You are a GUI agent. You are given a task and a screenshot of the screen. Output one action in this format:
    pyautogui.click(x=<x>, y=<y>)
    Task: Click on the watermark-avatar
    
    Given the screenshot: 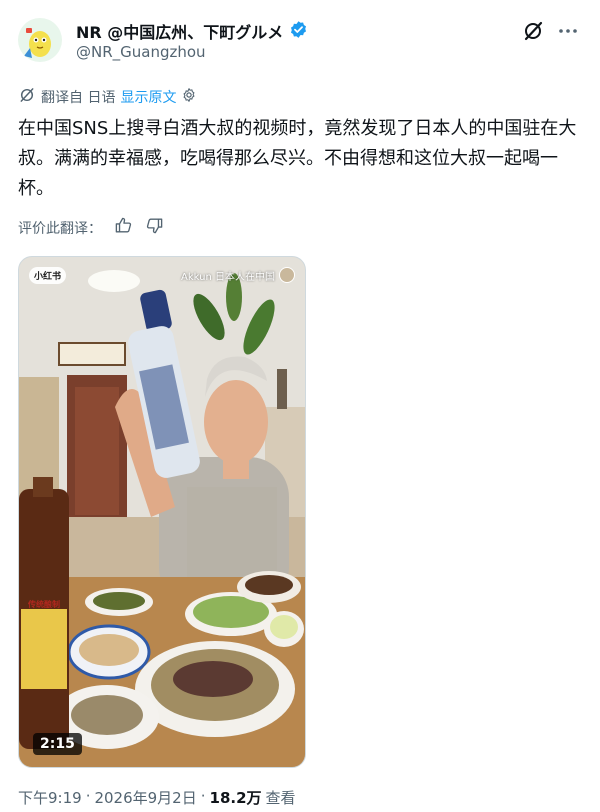 What is the action you would take?
    pyautogui.click(x=287, y=275)
    